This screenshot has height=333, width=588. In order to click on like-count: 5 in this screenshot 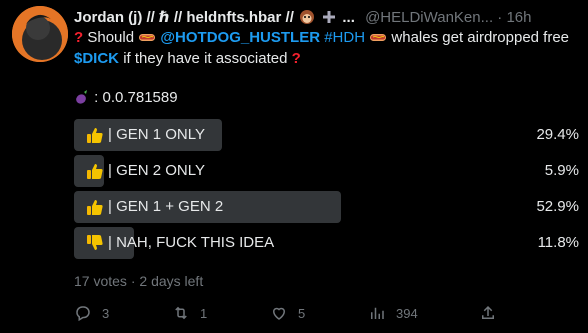, I will do `click(302, 313)`.